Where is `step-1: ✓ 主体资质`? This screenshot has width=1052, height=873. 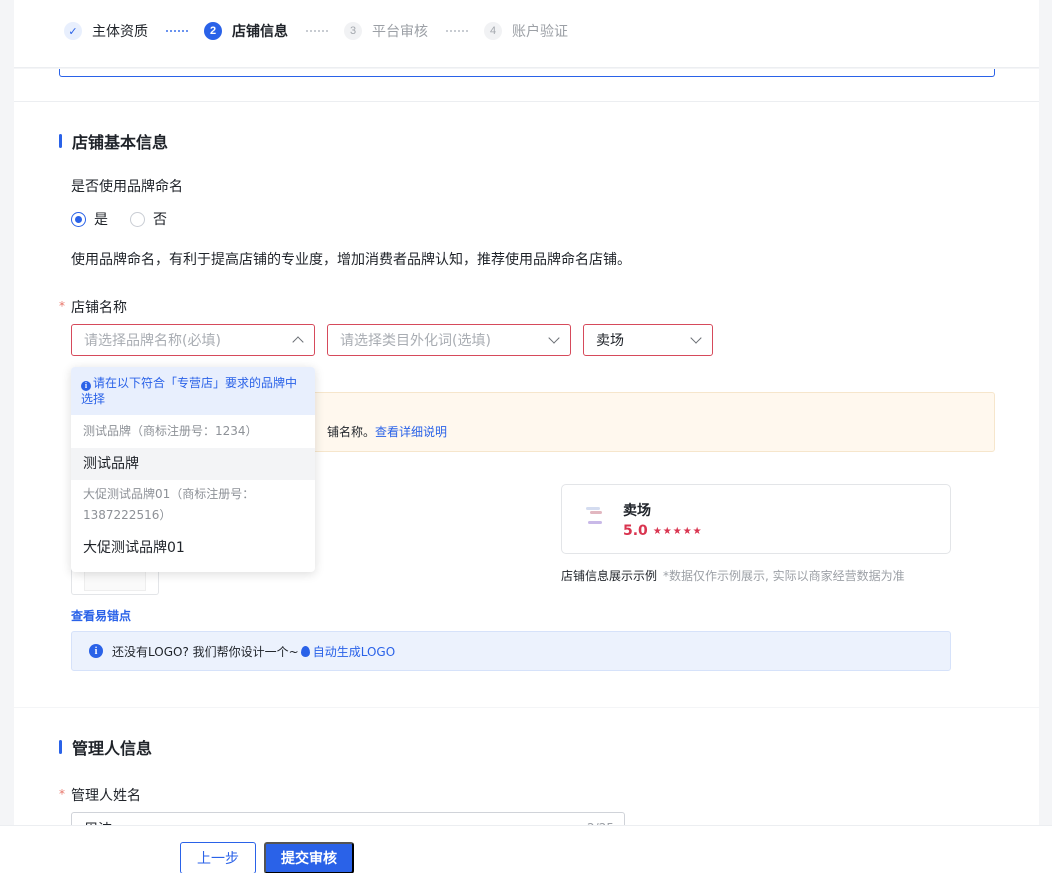 step-1: ✓ 主体资质 is located at coordinates (106, 31).